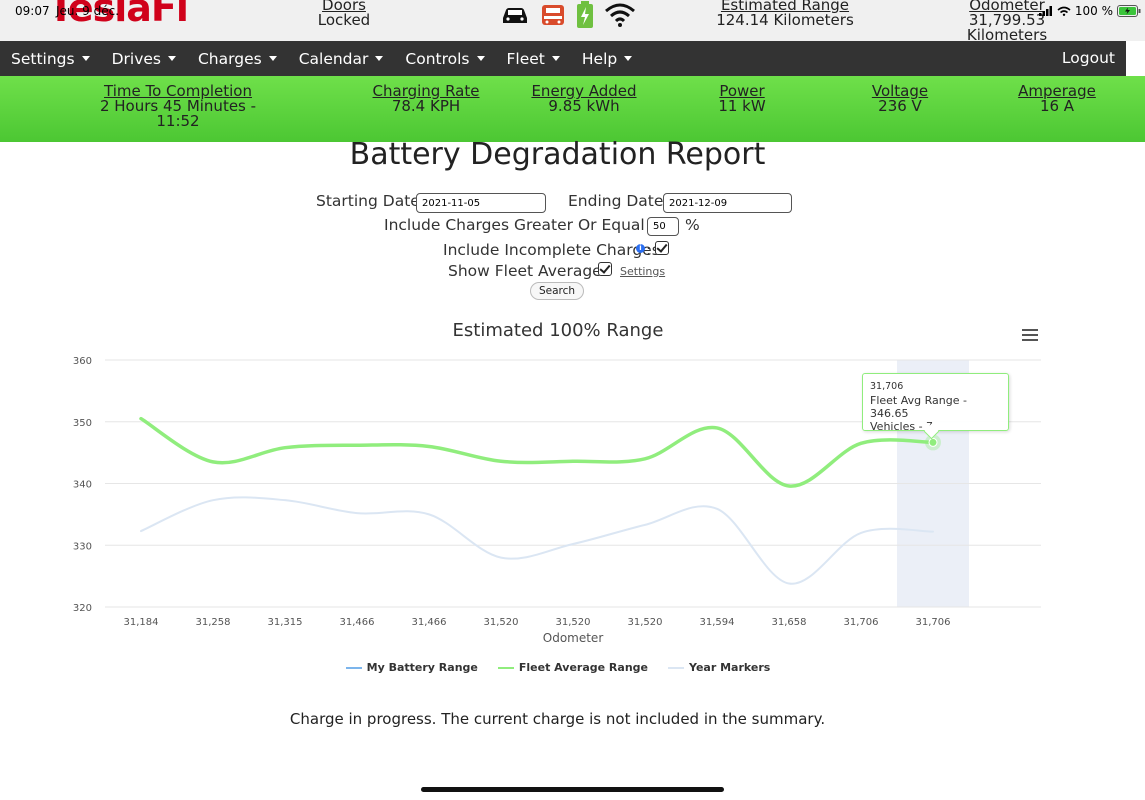  Describe the element at coordinates (568, 15) in the screenshot. I see `header-icons` at that location.